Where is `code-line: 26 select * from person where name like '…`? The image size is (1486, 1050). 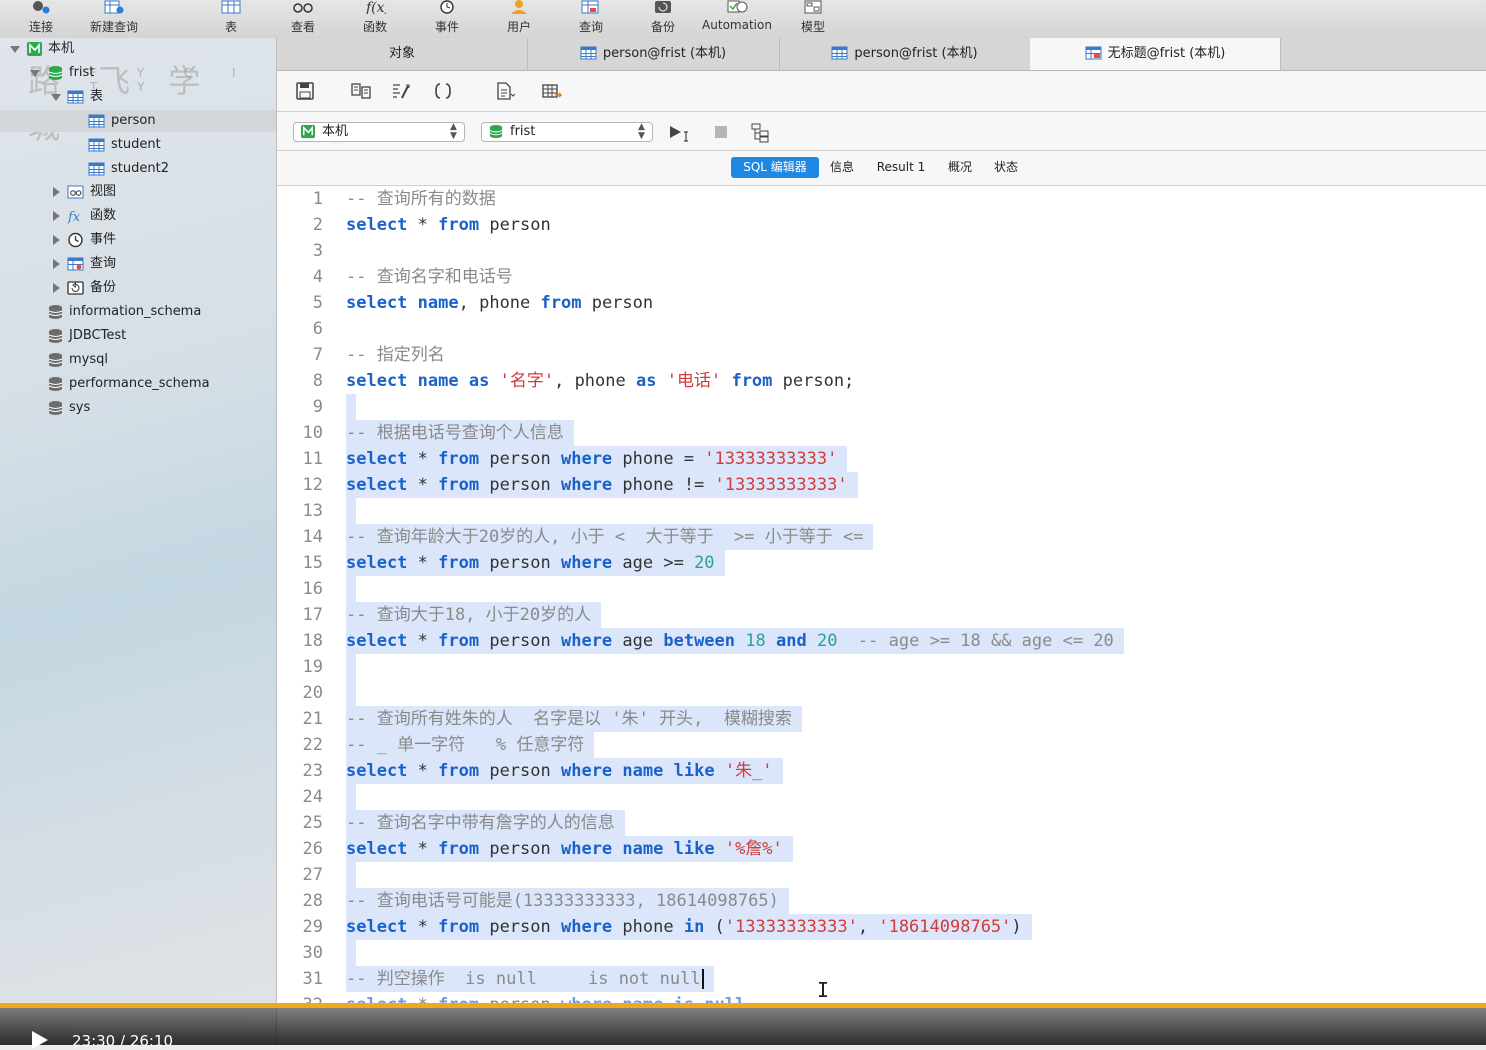 code-line: 26 select * from person where name like '… is located at coordinates (881, 849).